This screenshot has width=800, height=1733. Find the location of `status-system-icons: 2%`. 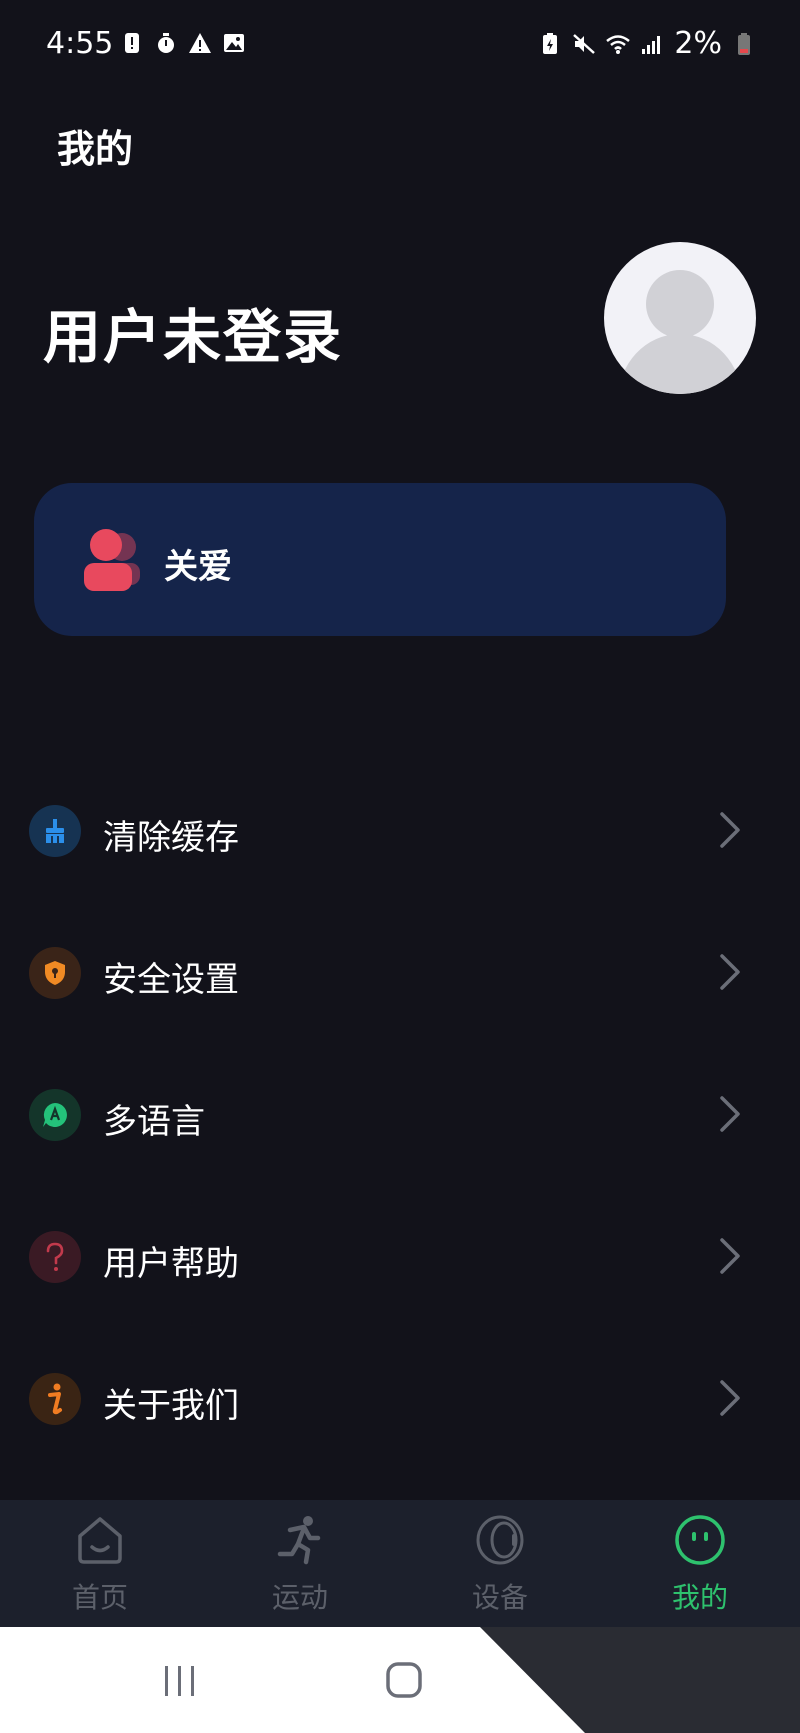

status-system-icons: 2% is located at coordinates (647, 43).